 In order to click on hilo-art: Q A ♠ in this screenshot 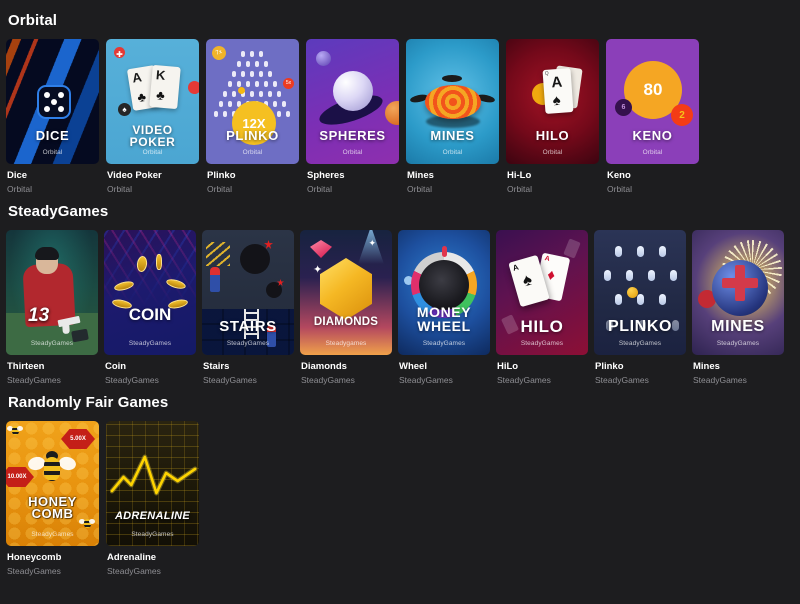, I will do `click(552, 101)`.